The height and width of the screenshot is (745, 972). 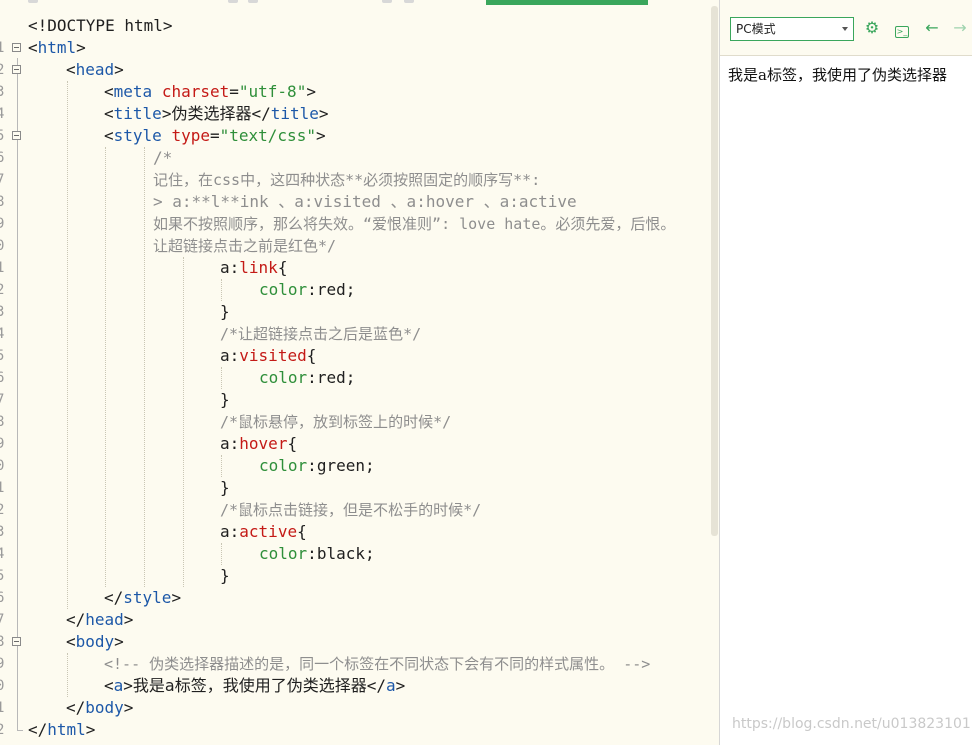 What do you see at coordinates (359, 35) in the screenshot?
I see `code-line: 1 <!DOCTYPE html>` at bounding box center [359, 35].